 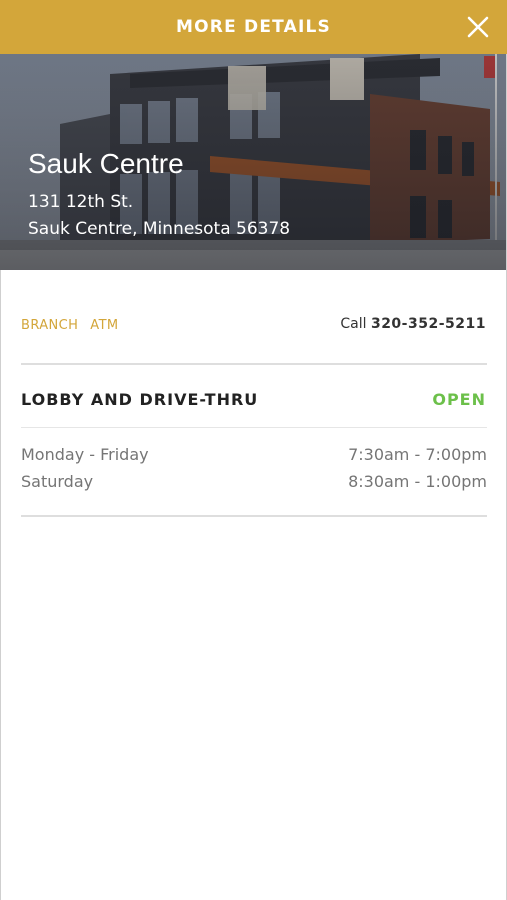 I want to click on service-tags: BRANCH ATM, so click(x=70, y=325).